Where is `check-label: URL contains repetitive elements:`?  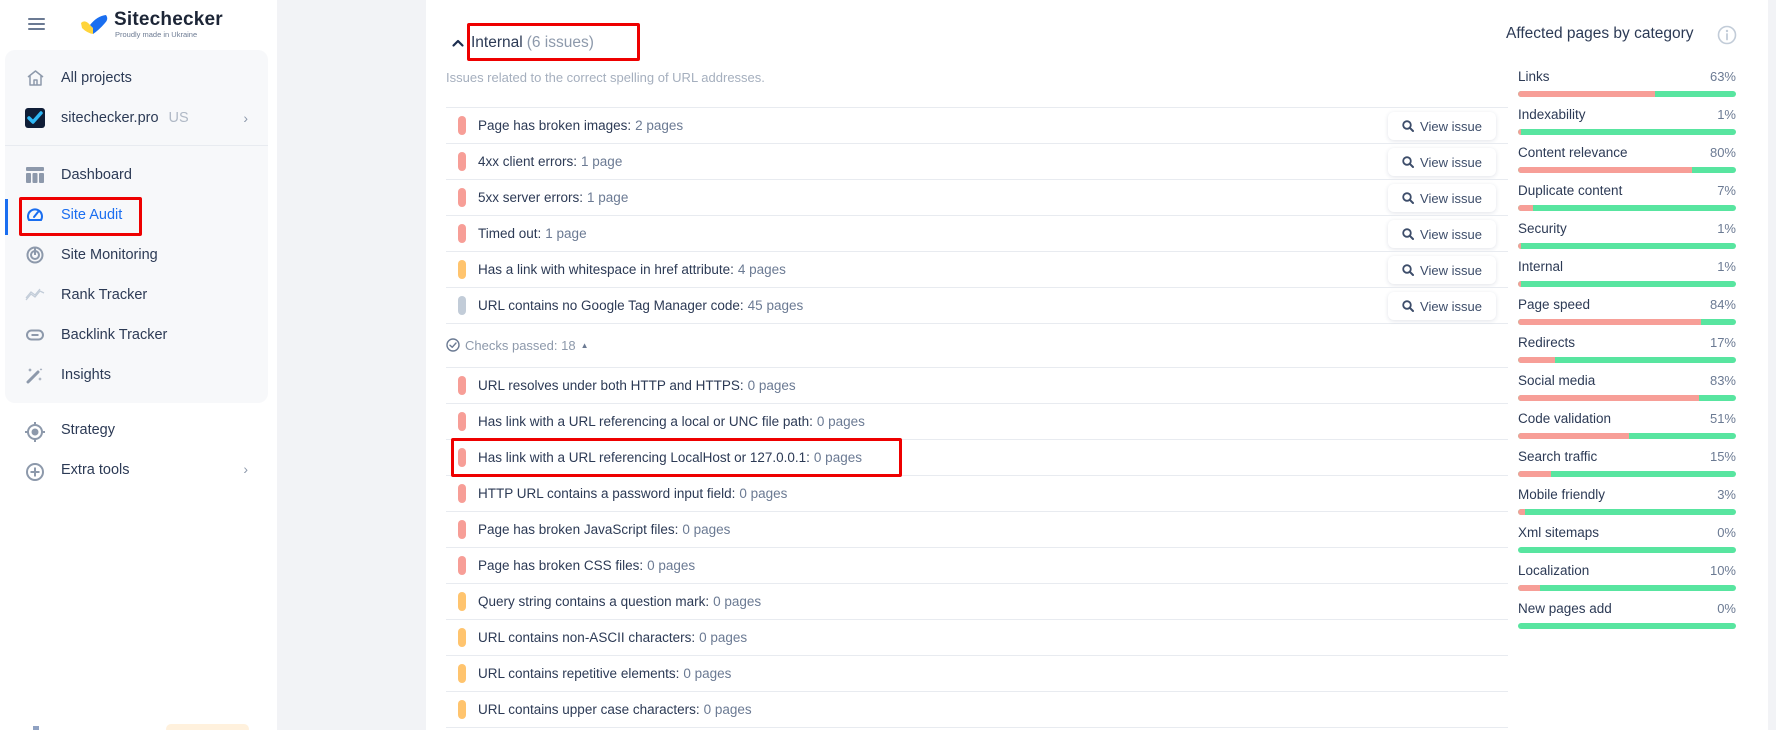 check-label: URL contains repetitive elements: is located at coordinates (579, 673).